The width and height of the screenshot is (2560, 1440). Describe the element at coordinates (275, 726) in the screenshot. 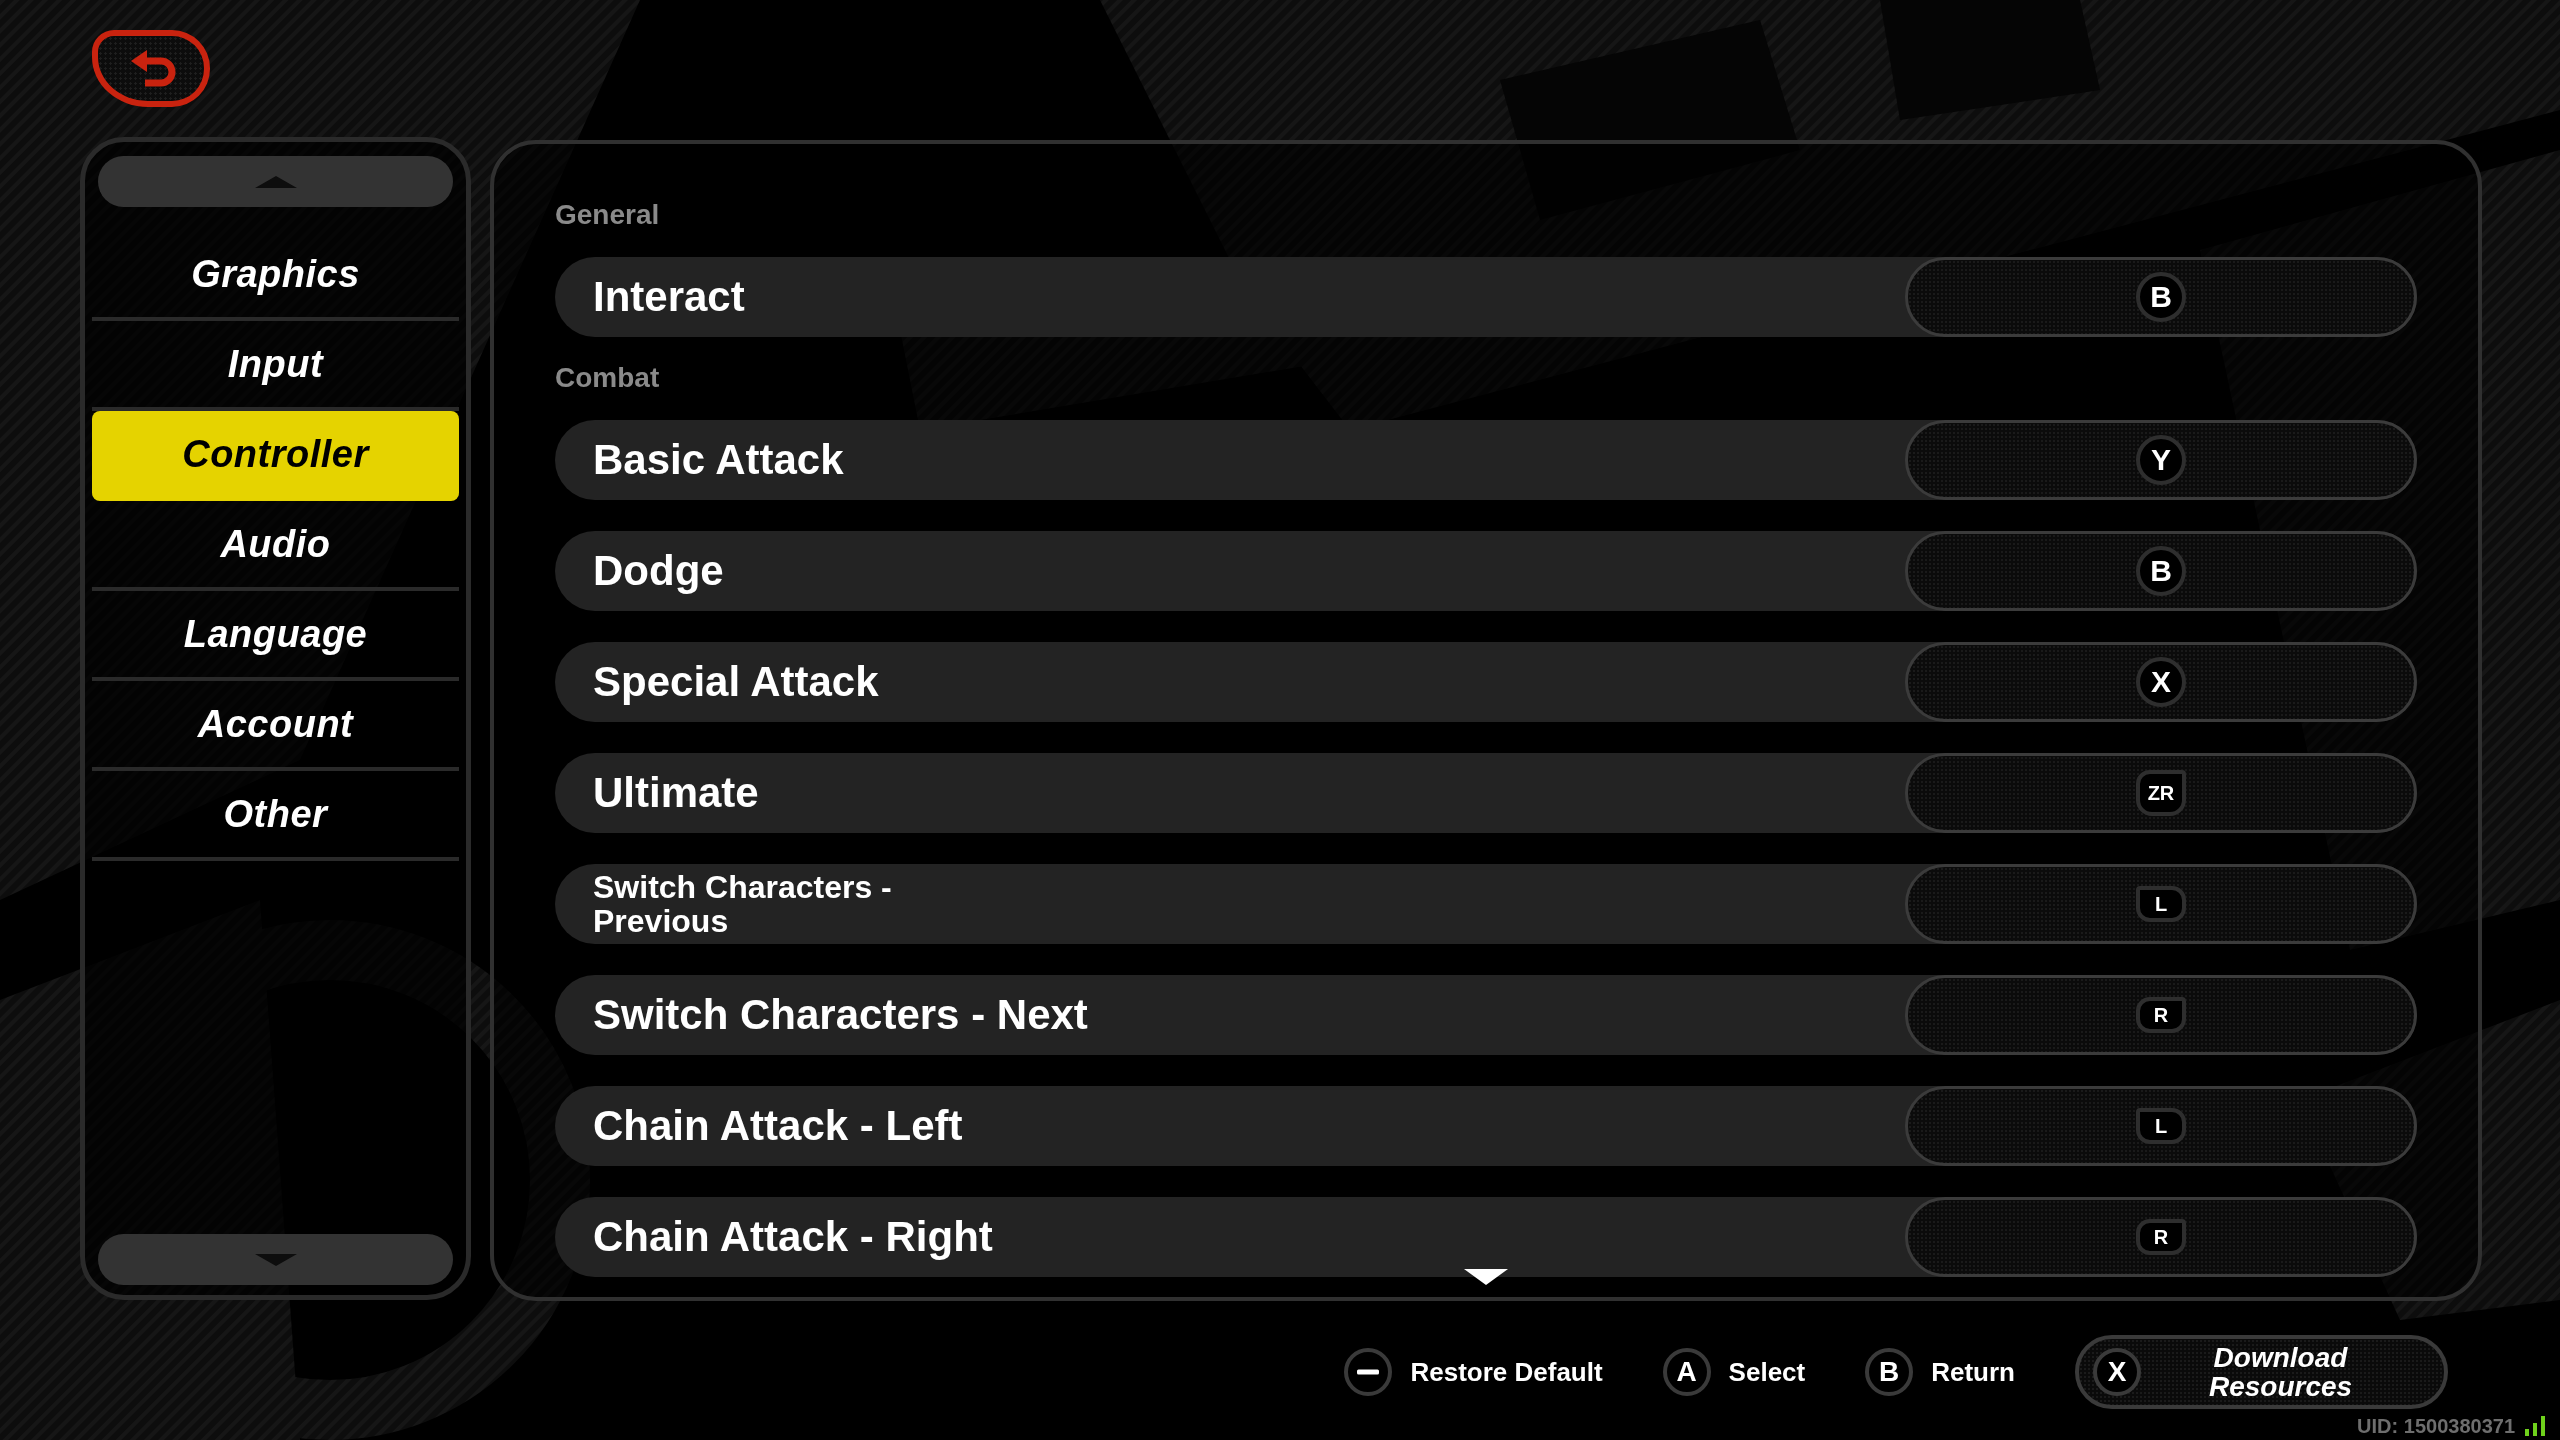

I see `sidebar-item: Account` at that location.